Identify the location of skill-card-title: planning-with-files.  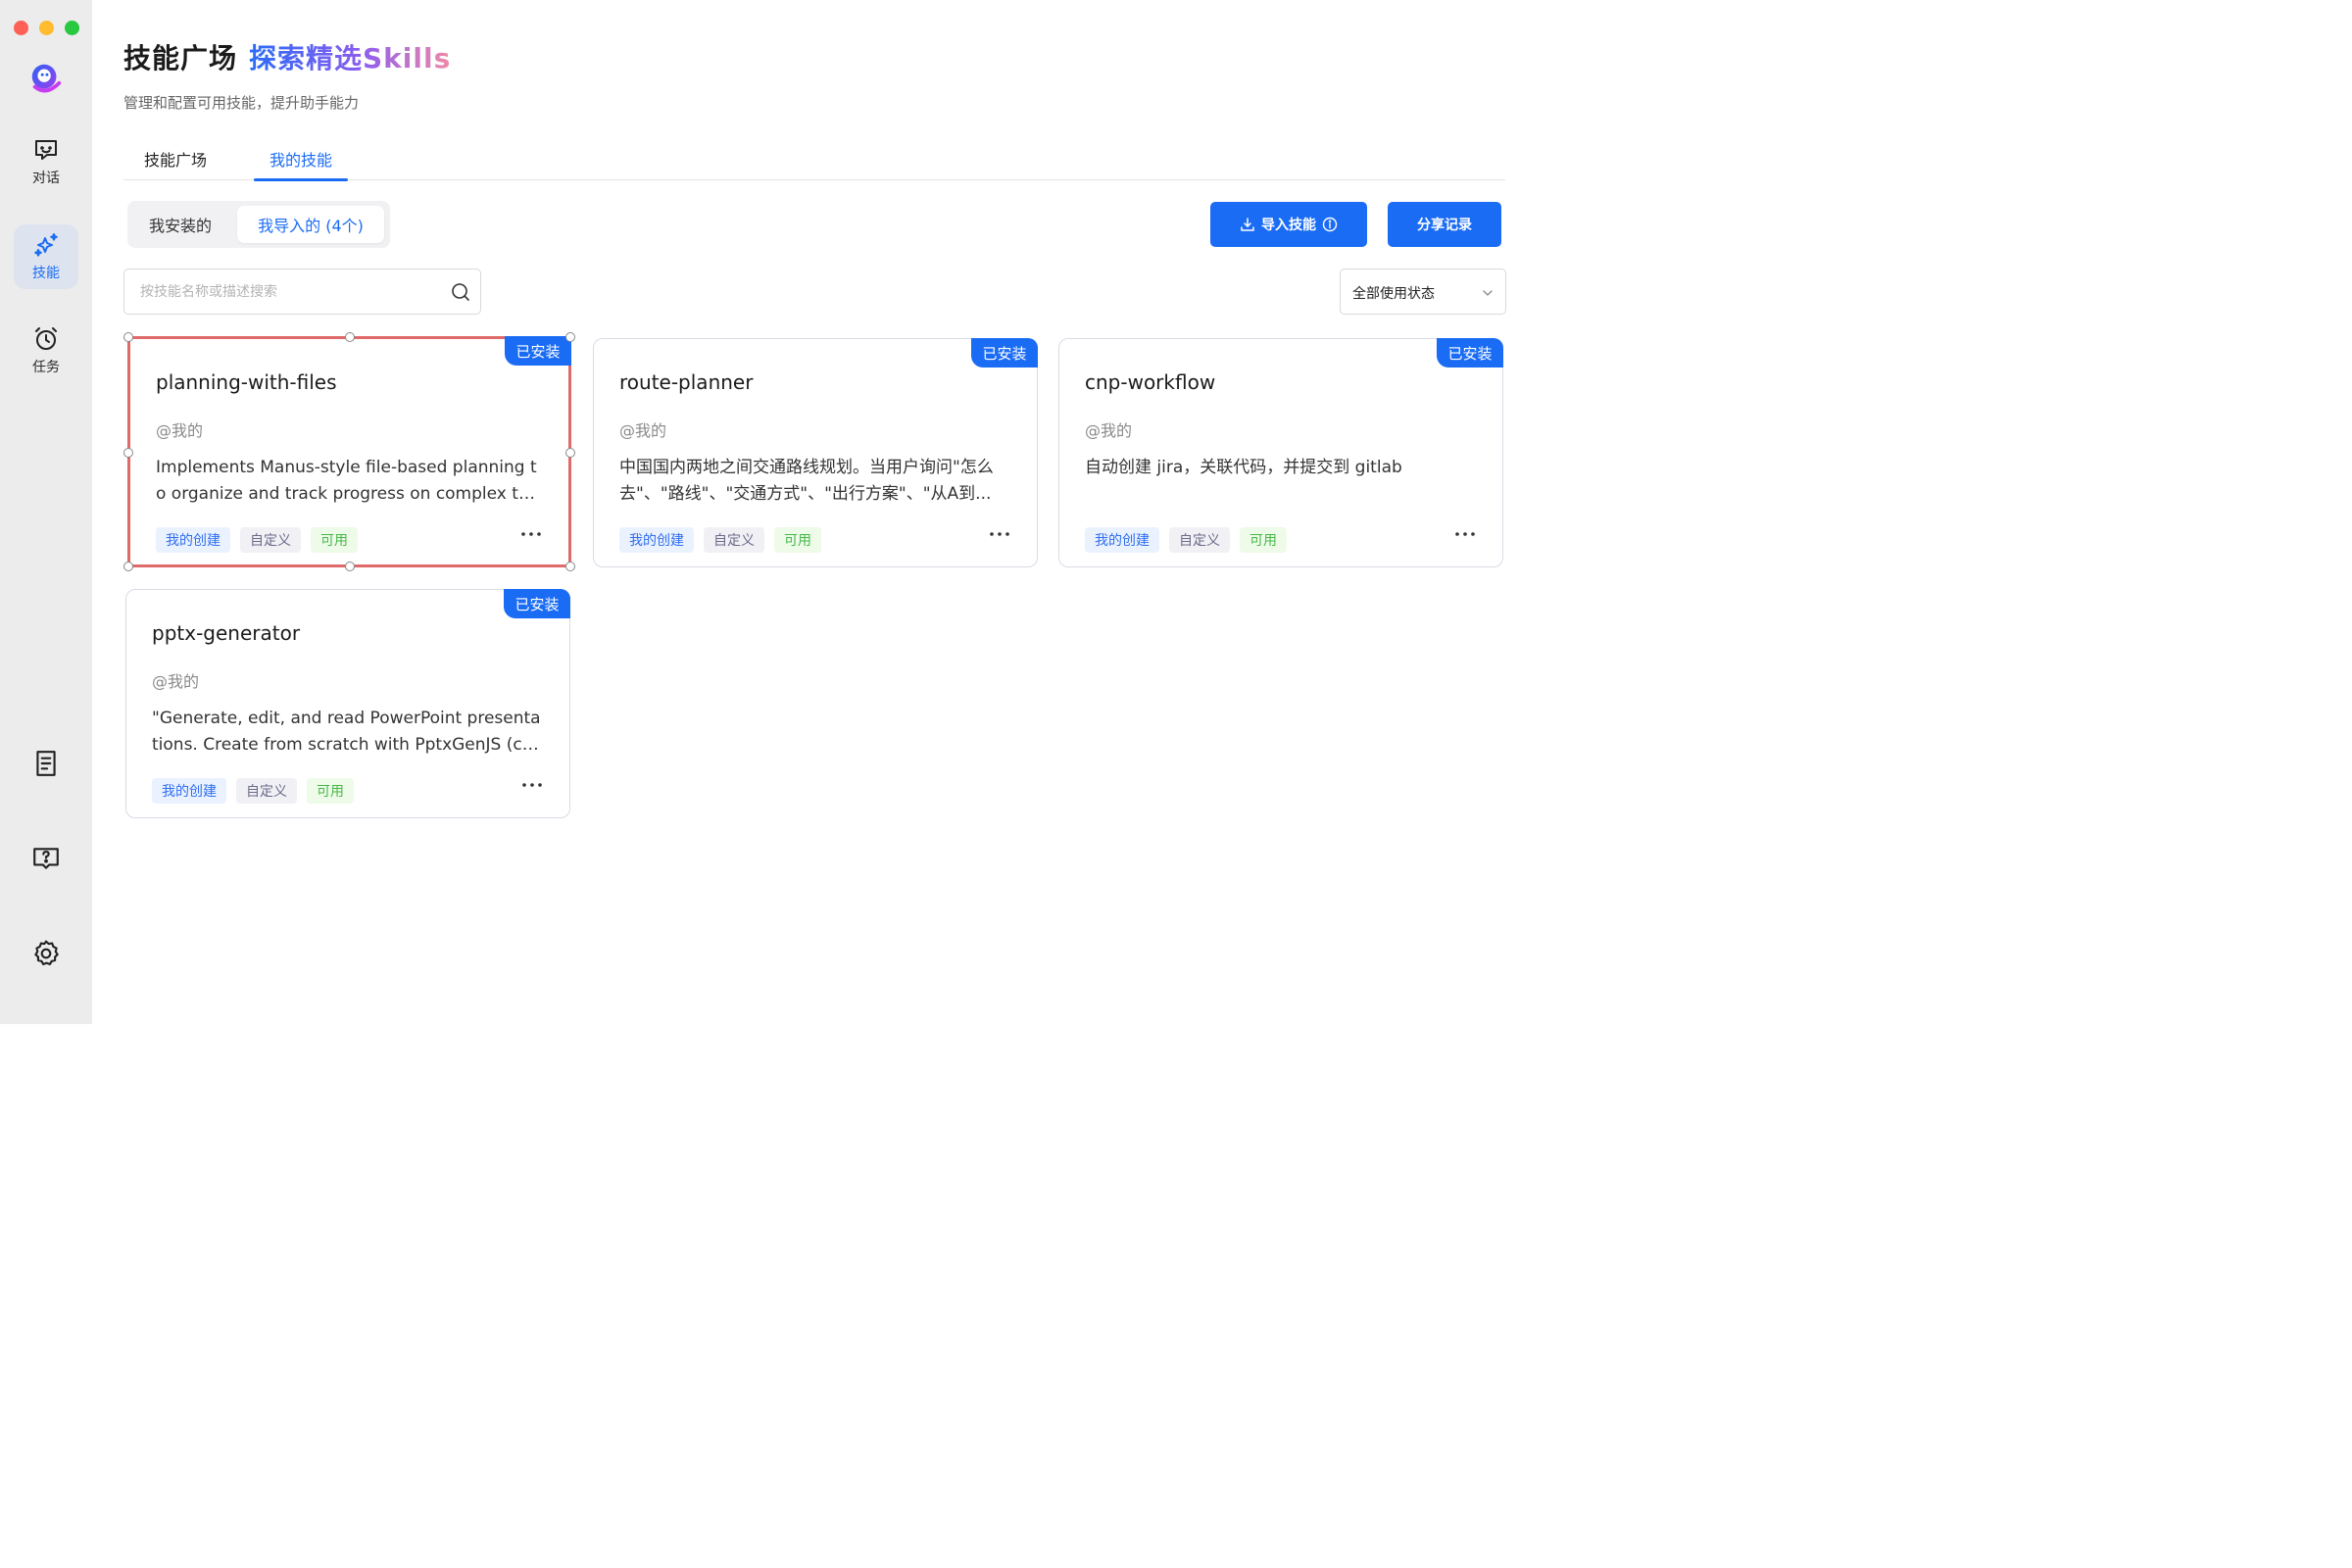
(246, 382).